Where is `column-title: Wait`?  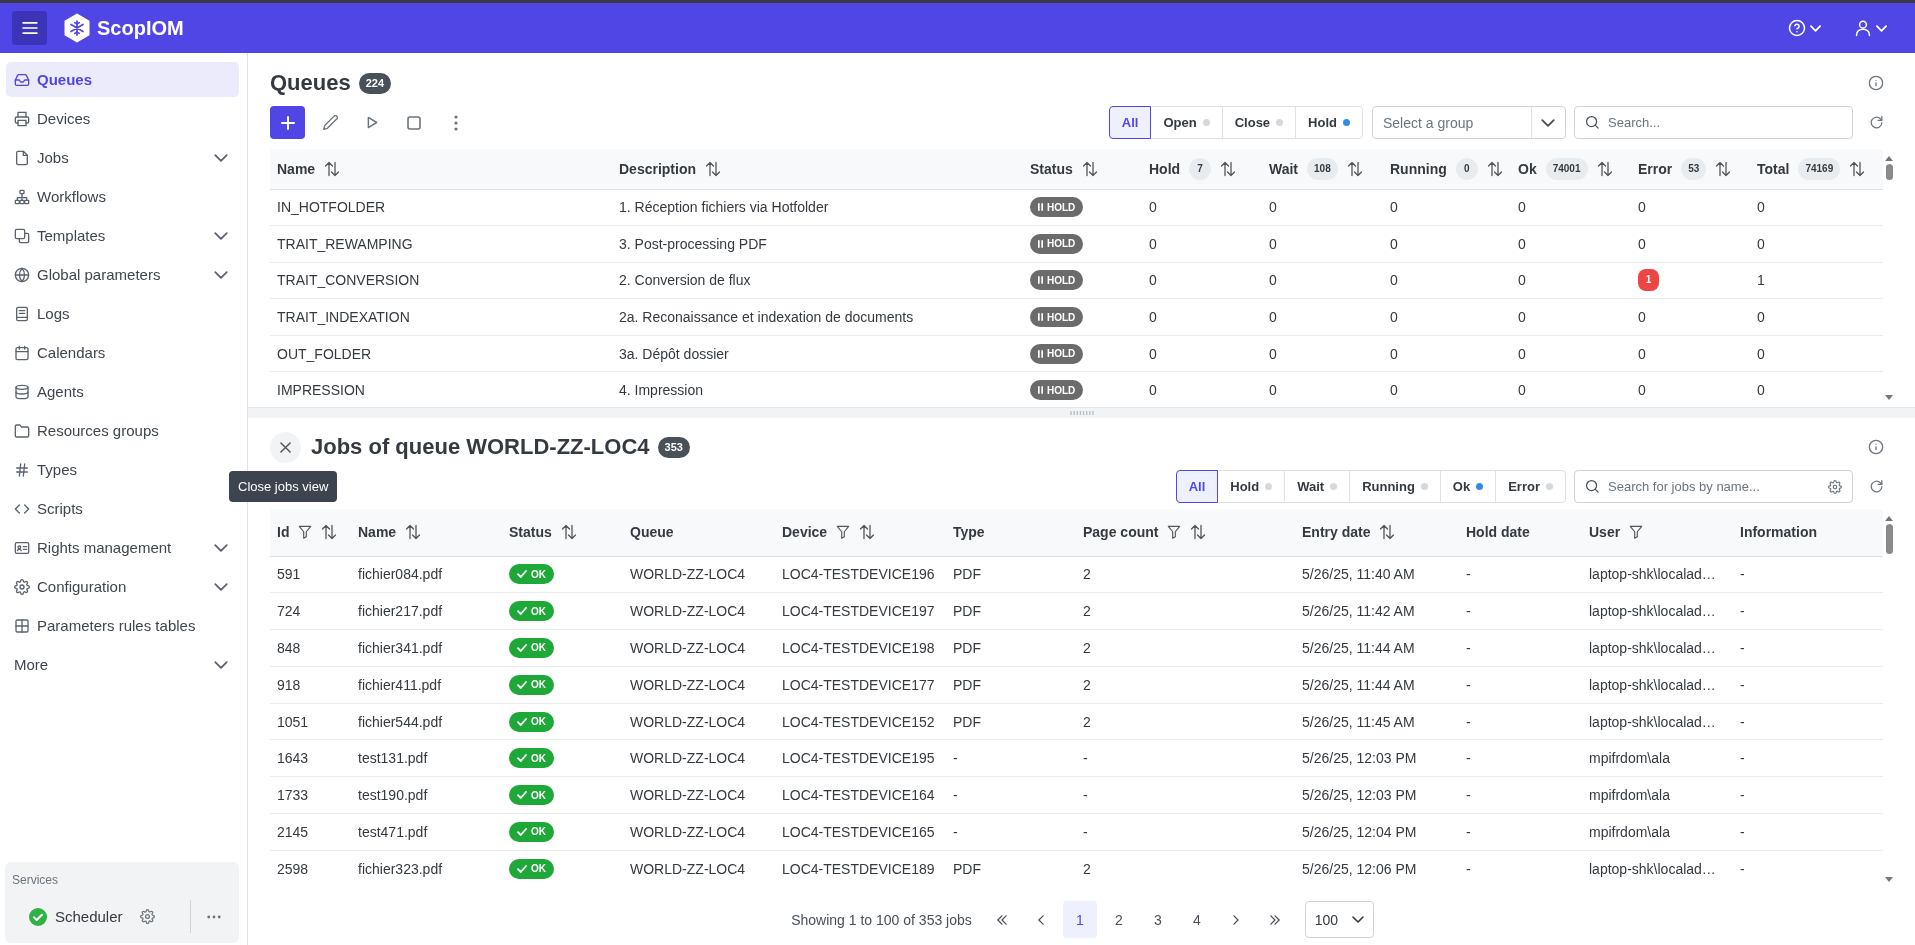 column-title: Wait is located at coordinates (1284, 168).